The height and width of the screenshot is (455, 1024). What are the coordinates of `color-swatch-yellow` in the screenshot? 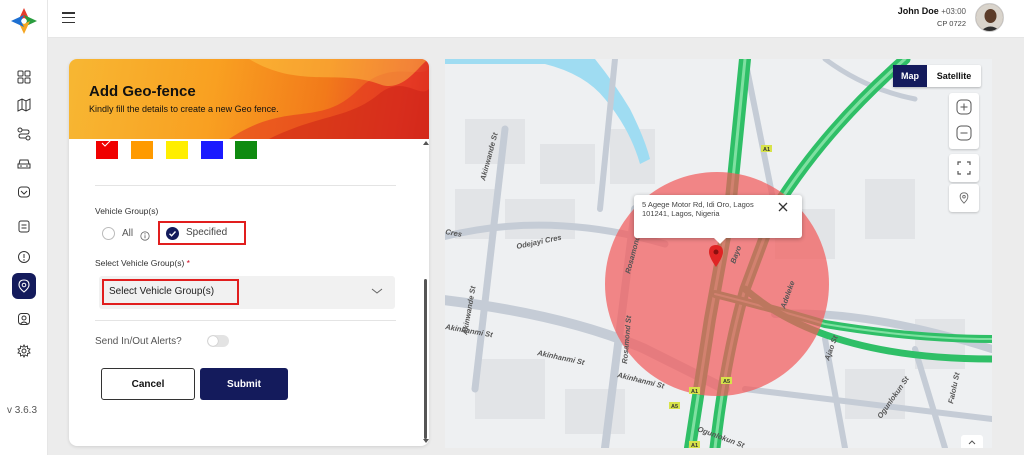 It's located at (177, 150).